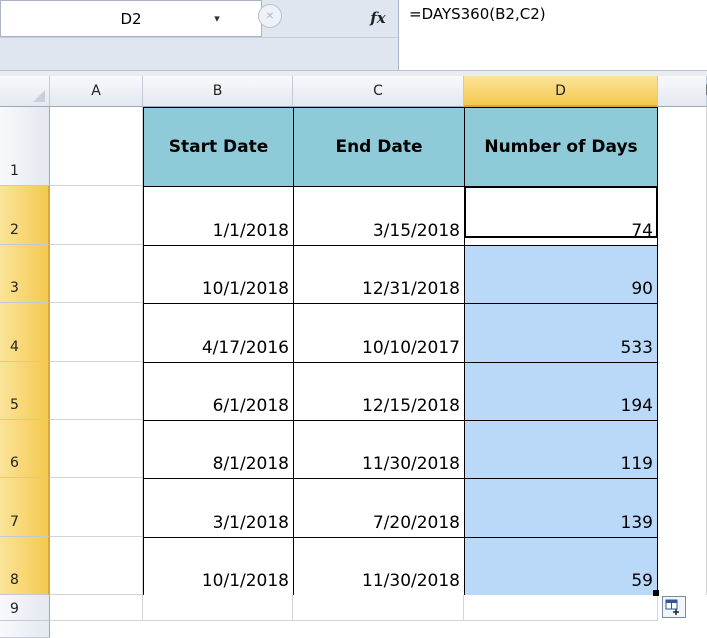 The image size is (707, 638). What do you see at coordinates (96, 332) in the screenshot?
I see `cell-a4` at bounding box center [96, 332].